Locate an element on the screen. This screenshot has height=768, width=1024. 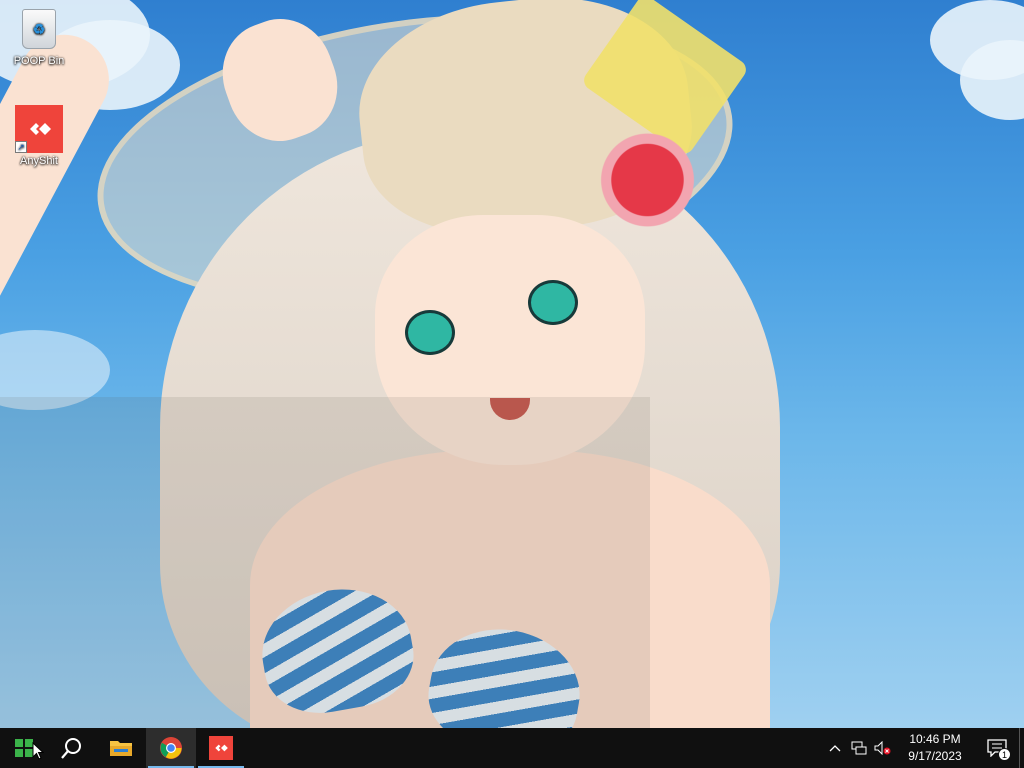
clock-time: 10:46 PM is located at coordinates (935, 739).